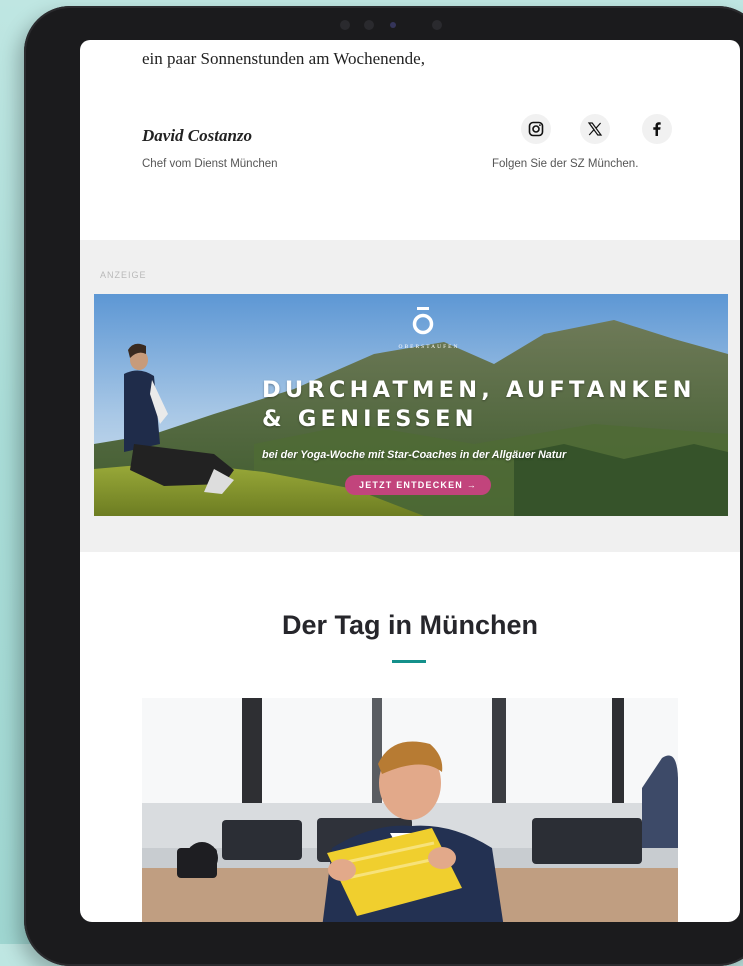 The width and height of the screenshot is (743, 966). I want to click on author-role: Chef vom Dienst München, so click(210, 164).